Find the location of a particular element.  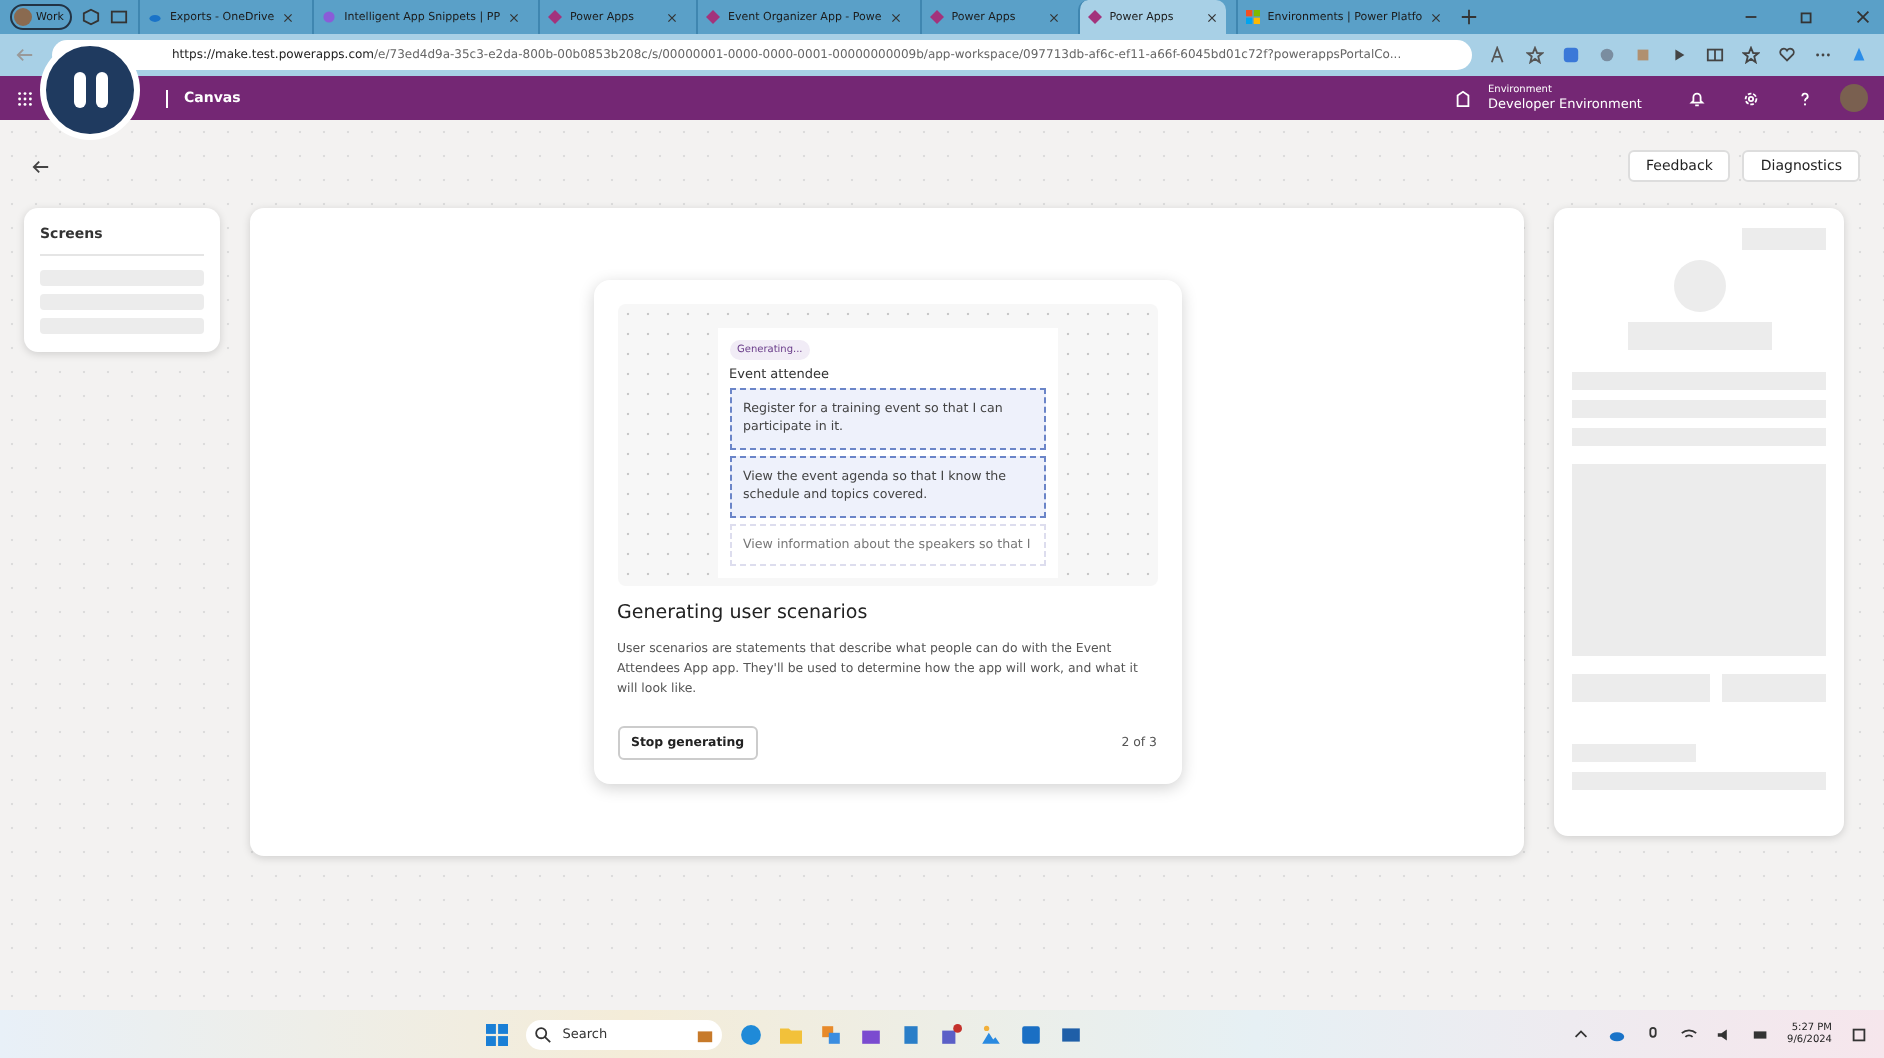

play-icon is located at coordinates (1679, 55).